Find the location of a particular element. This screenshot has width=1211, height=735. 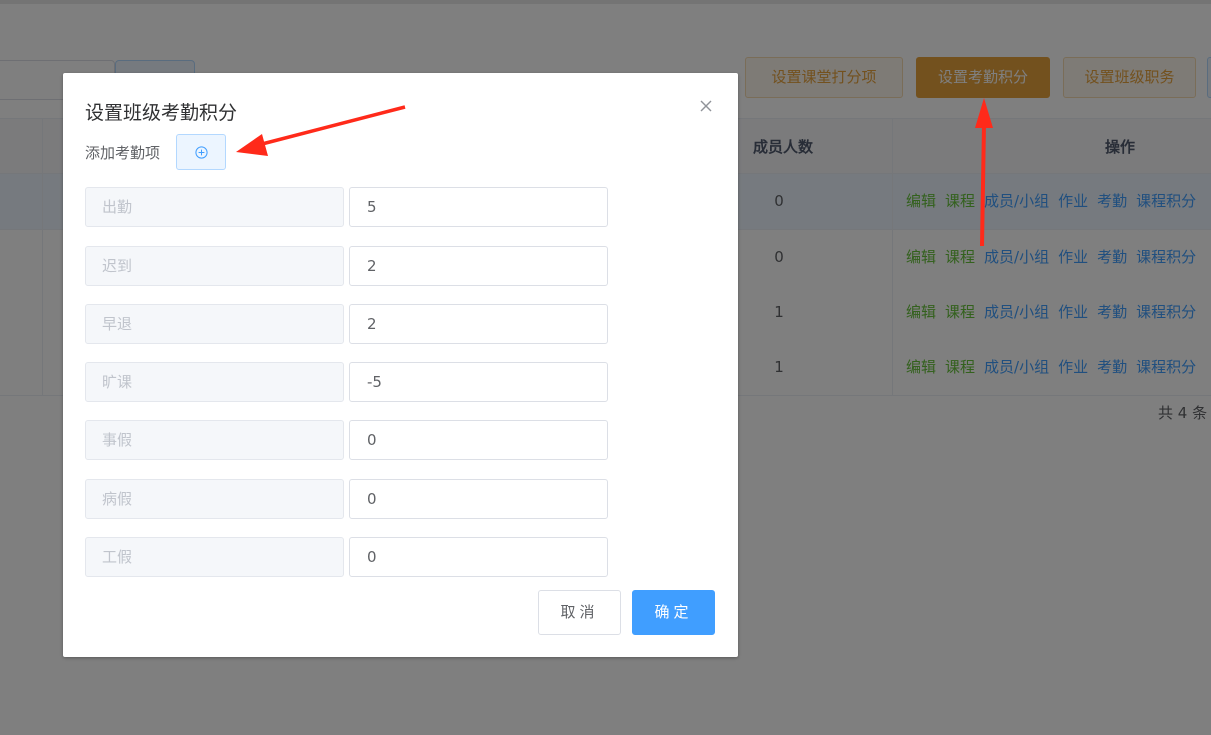

plus-circle-icon is located at coordinates (201, 152).